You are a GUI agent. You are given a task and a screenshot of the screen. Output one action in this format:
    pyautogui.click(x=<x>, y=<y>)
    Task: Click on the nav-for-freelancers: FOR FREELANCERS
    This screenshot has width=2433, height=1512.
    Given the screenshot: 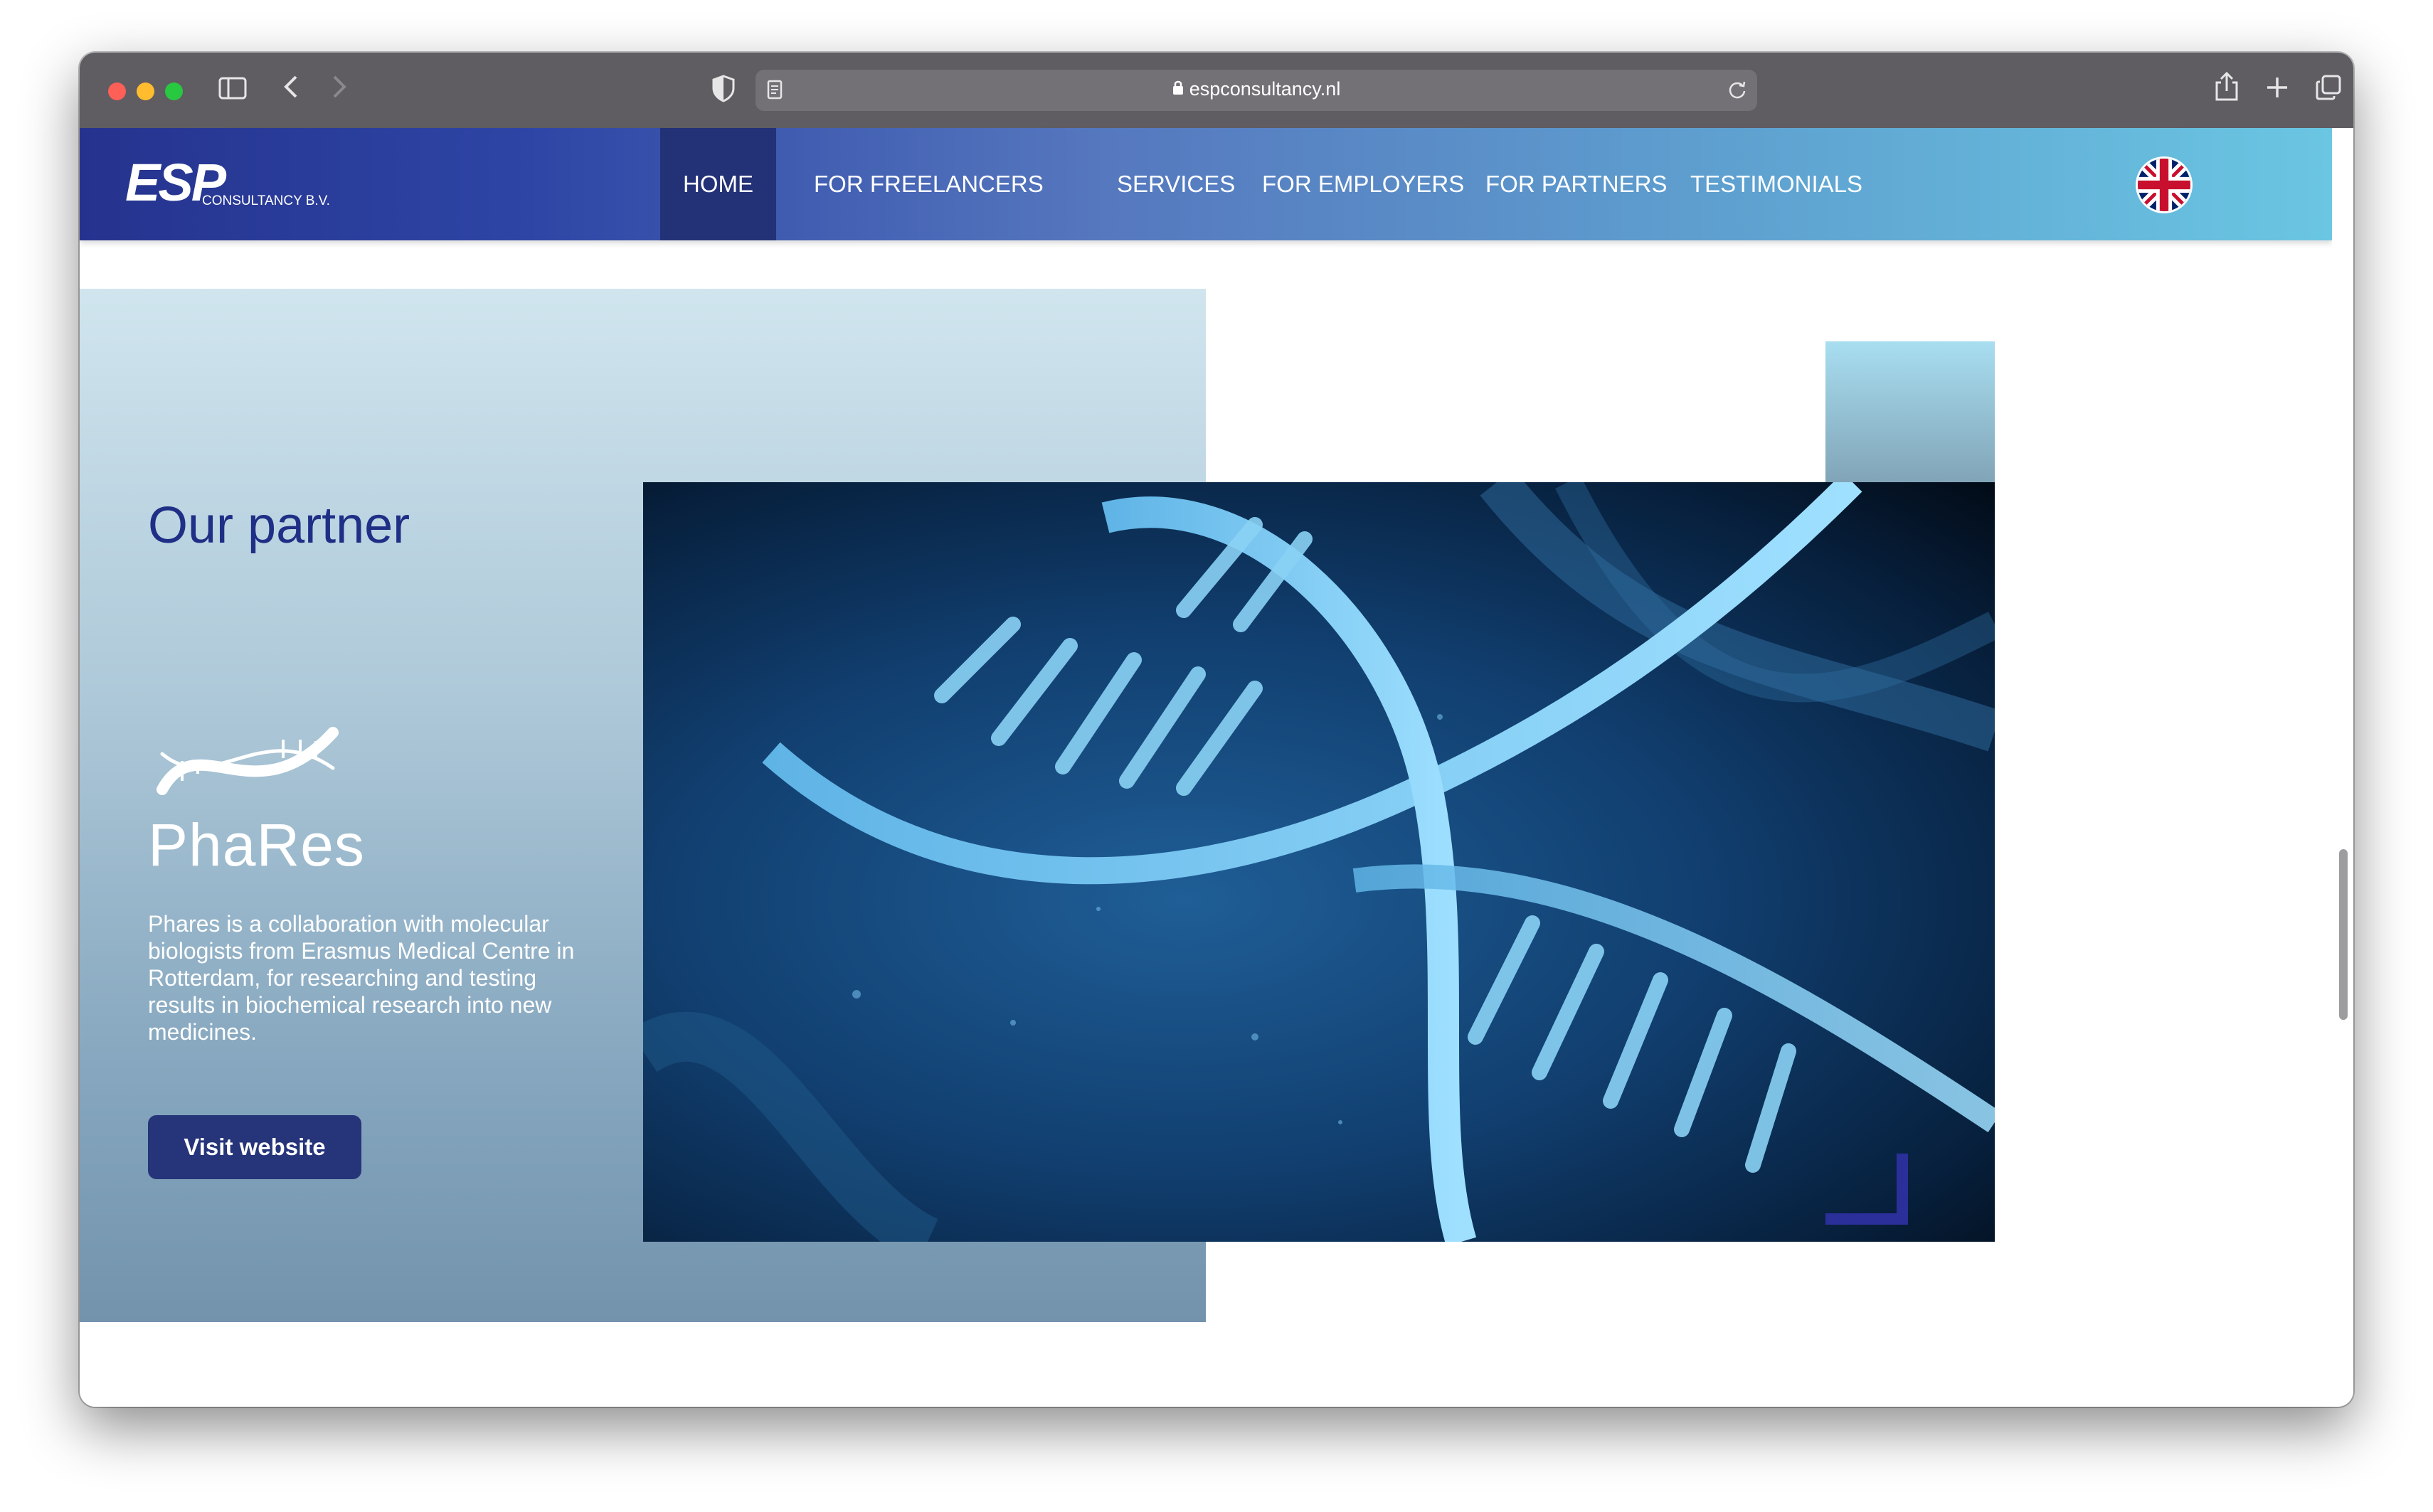 What is the action you would take?
    pyautogui.click(x=928, y=184)
    